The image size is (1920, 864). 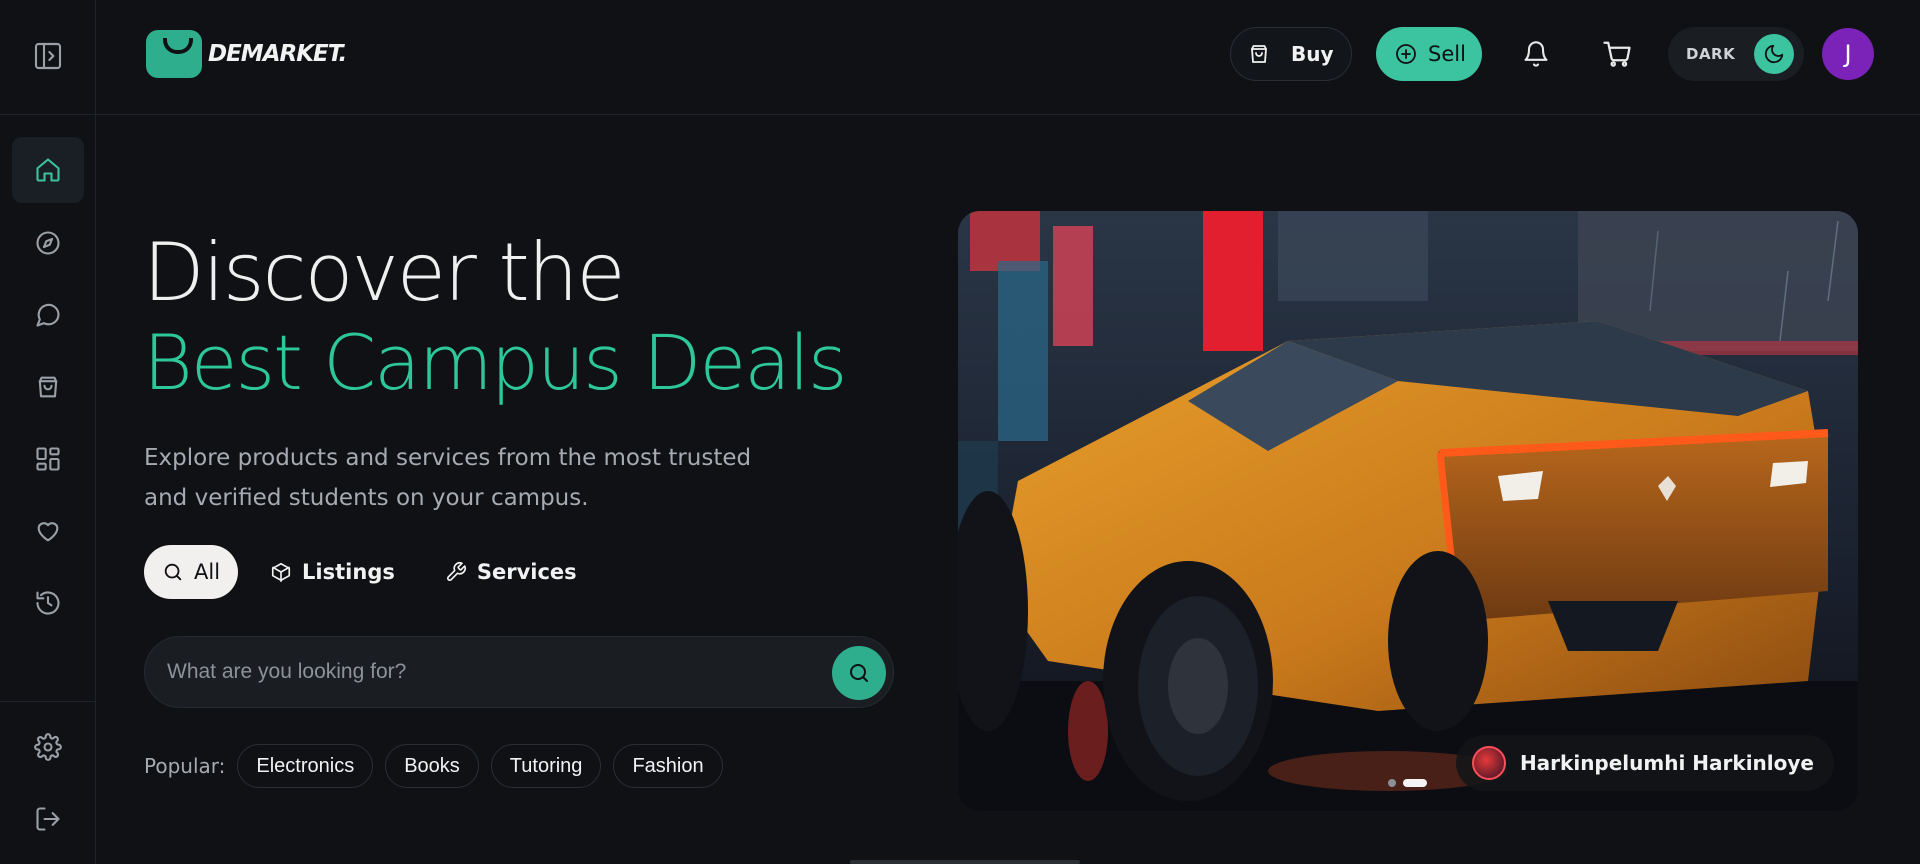 I want to click on box-icon, so click(x=281, y=572).